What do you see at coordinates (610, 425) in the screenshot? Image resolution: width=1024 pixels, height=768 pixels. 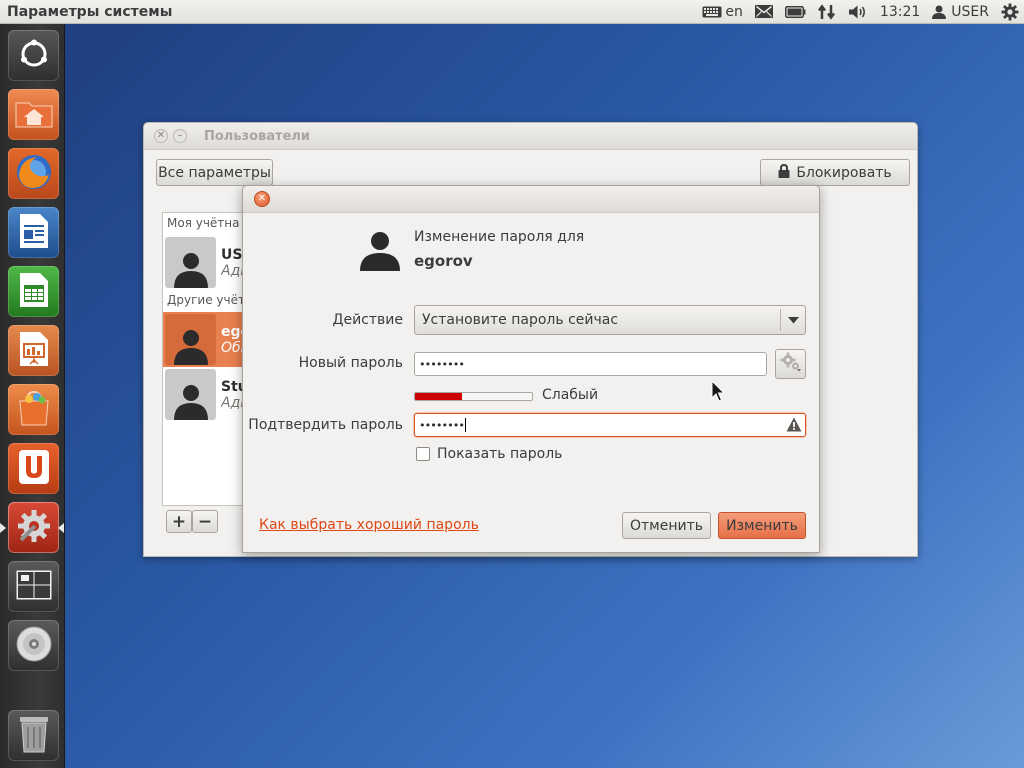 I see `confirm-password-field: ••••••••` at bounding box center [610, 425].